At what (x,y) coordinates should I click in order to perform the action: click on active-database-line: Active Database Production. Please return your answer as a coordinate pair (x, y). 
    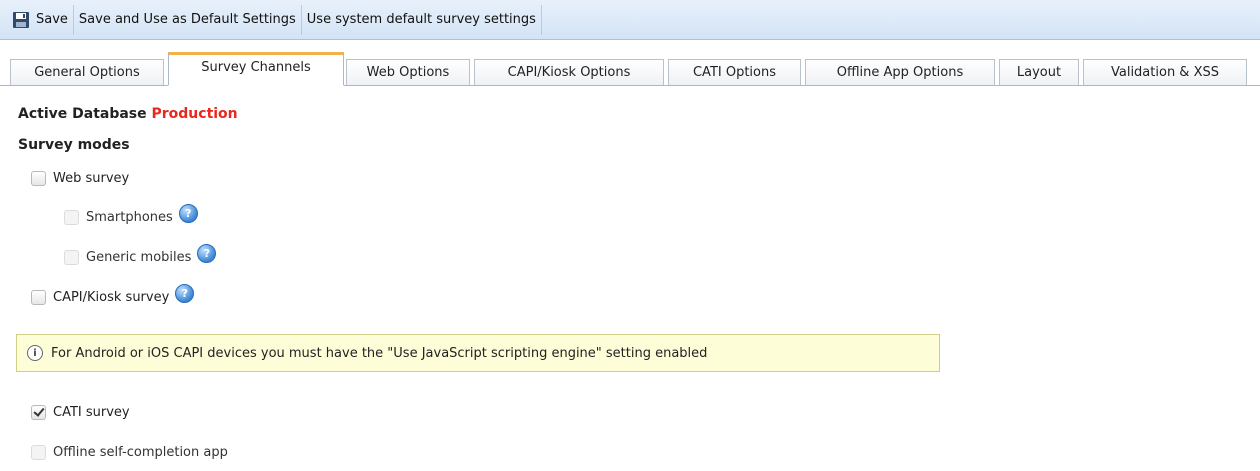
    Looking at the image, I should click on (128, 114).